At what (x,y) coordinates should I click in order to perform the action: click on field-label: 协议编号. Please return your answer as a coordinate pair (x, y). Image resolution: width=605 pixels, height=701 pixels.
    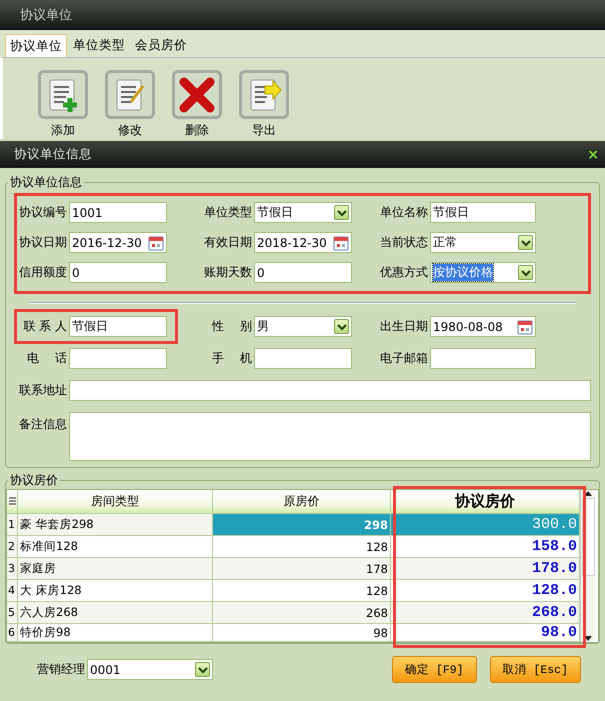
    Looking at the image, I should click on (43, 212).